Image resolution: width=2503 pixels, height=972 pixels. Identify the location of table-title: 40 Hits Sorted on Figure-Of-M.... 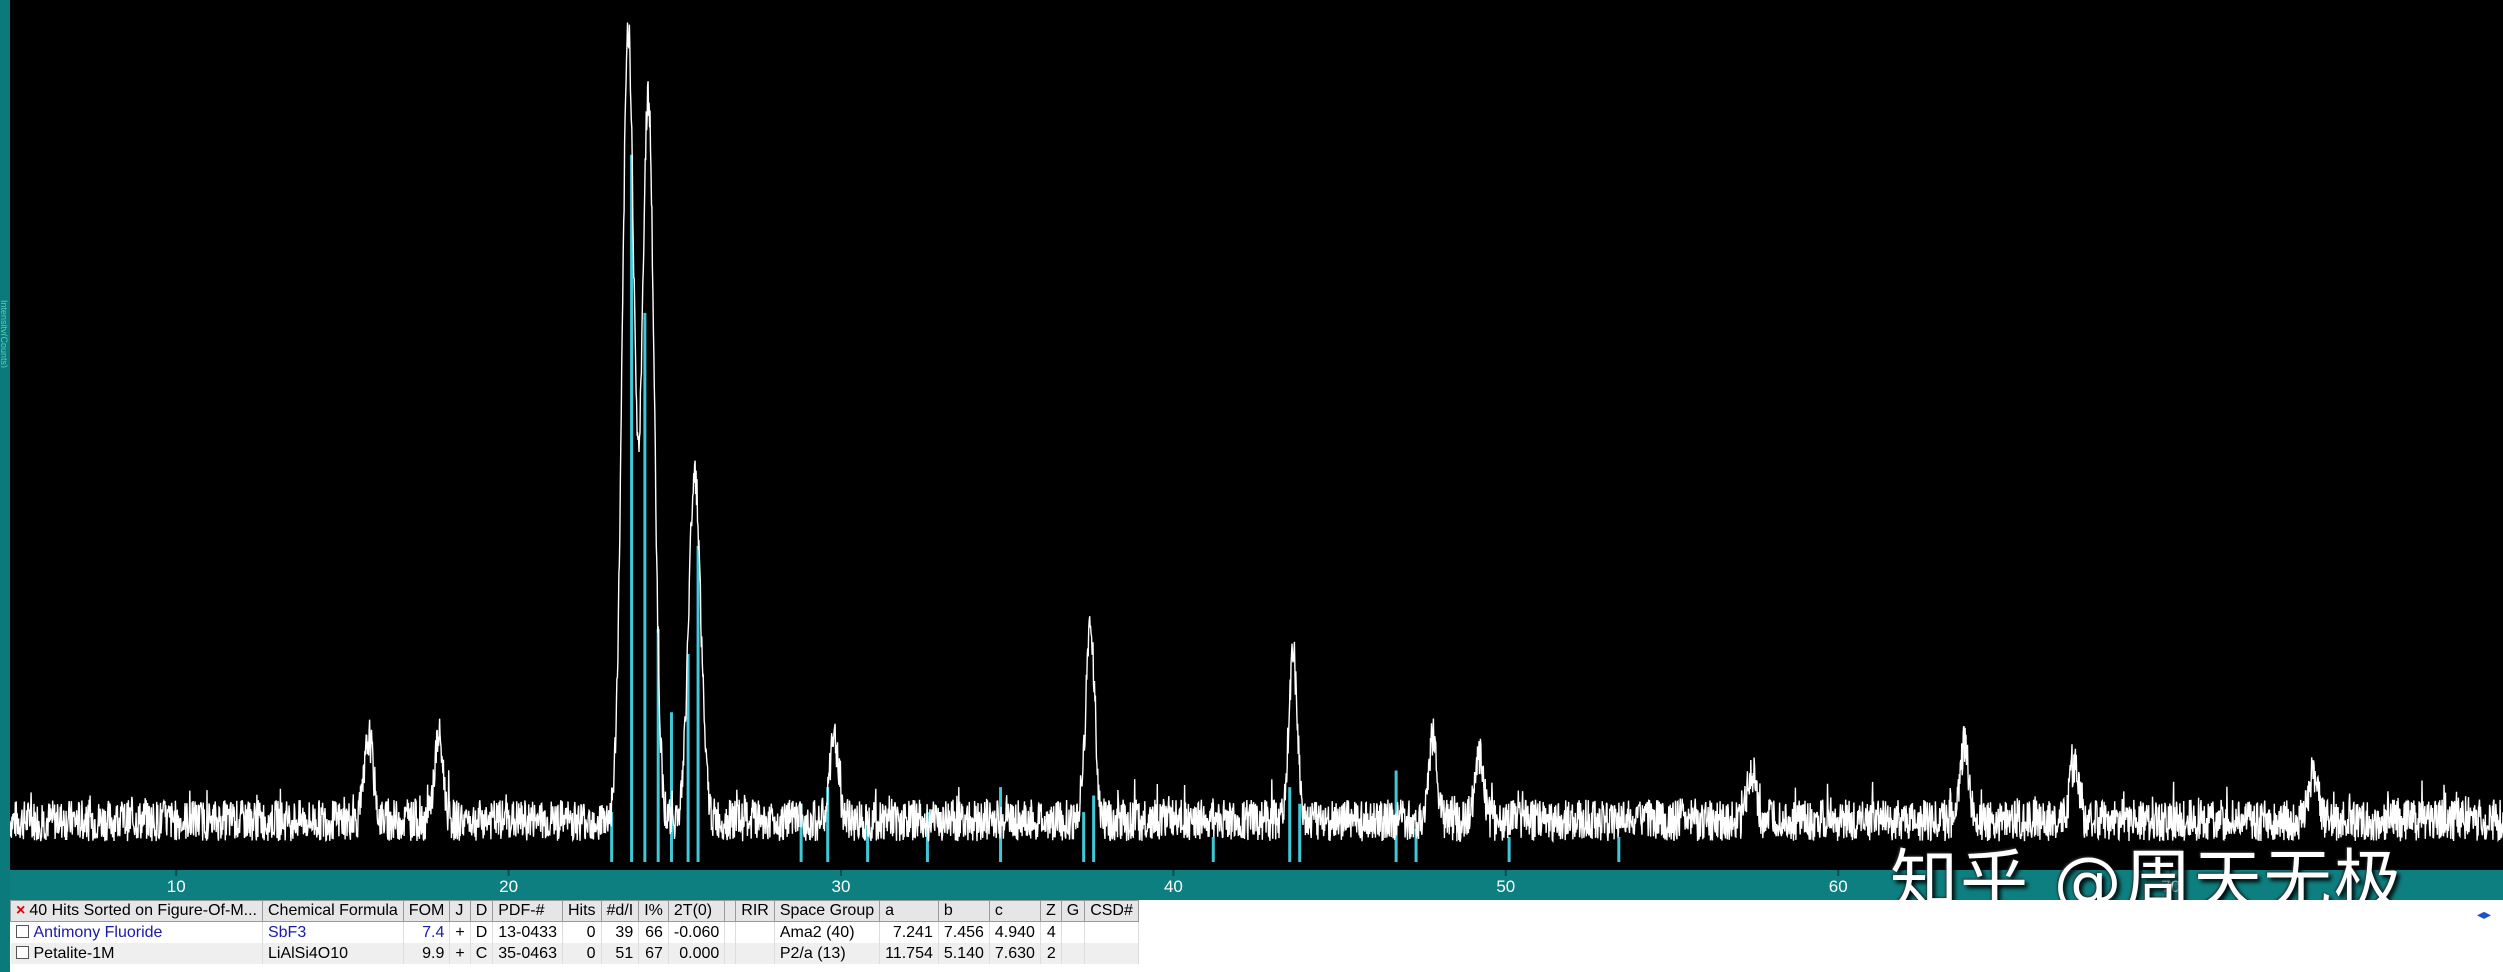
(143, 910).